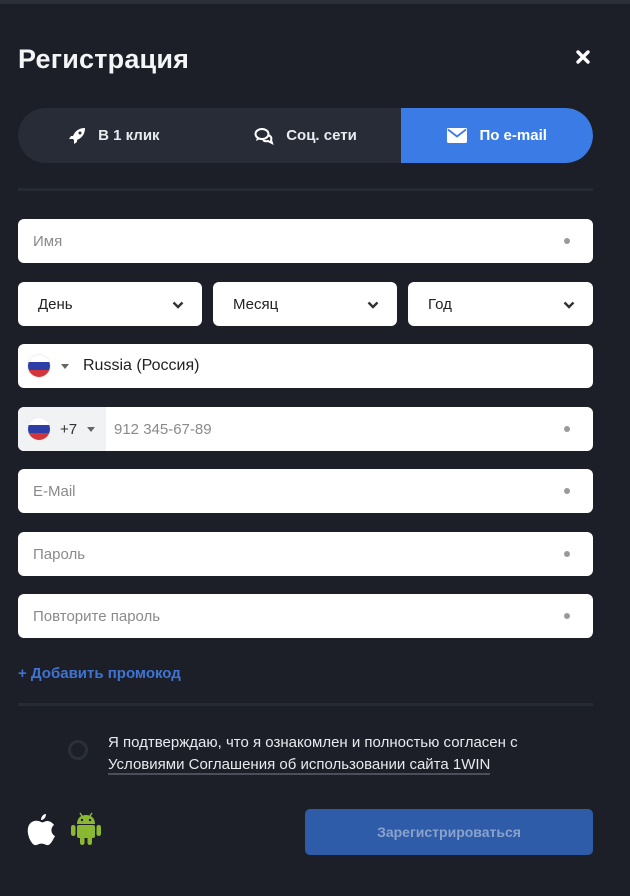 Image resolution: width=630 pixels, height=896 pixels. I want to click on phone-code: +7, so click(69, 429).